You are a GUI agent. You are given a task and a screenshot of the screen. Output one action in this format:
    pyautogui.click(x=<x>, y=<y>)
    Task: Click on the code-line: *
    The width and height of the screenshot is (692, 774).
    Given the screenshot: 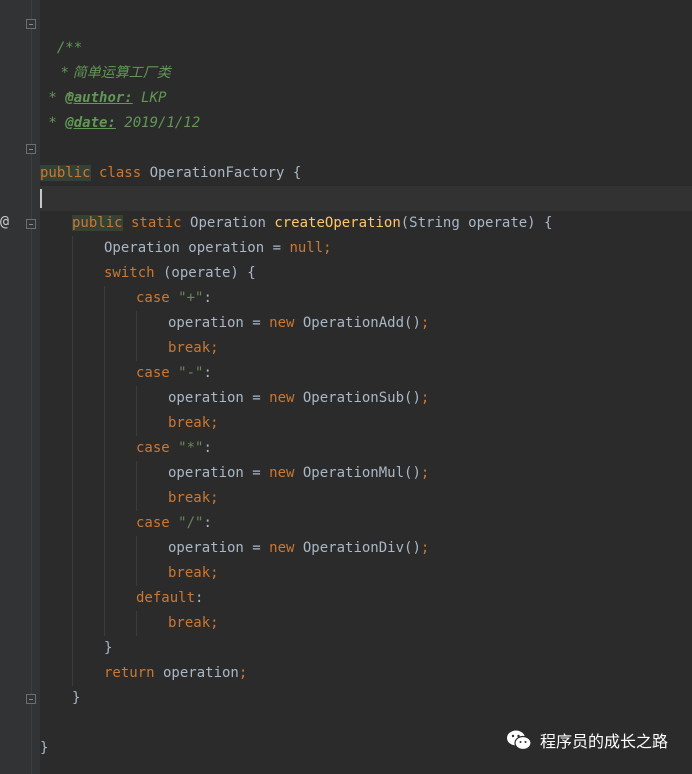 What is the action you would take?
    pyautogui.click(x=56, y=83)
    